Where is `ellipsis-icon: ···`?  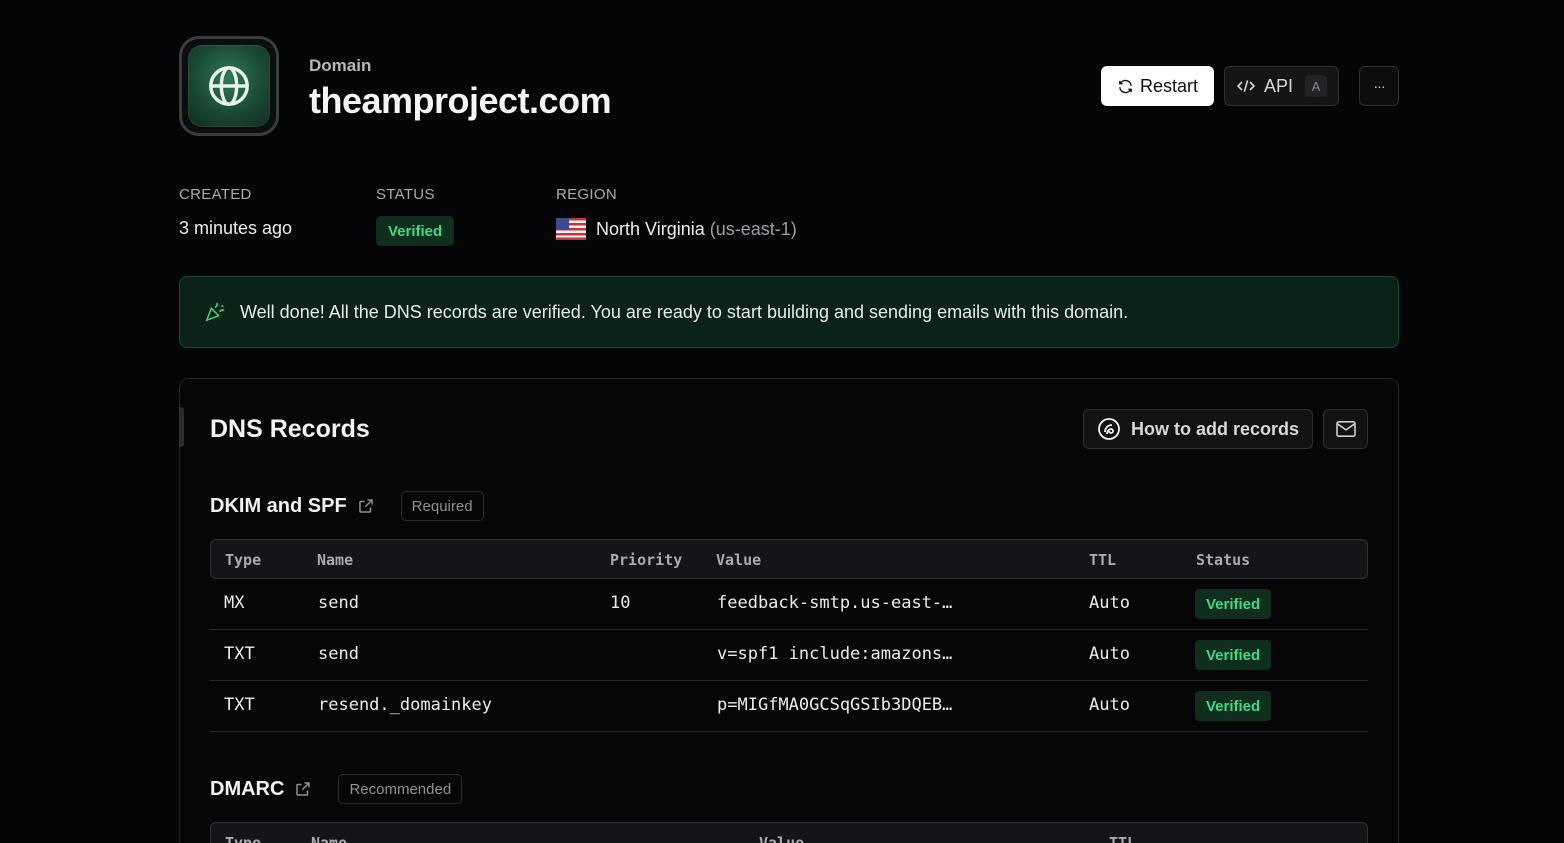
ellipsis-icon: ··· is located at coordinates (1379, 86).